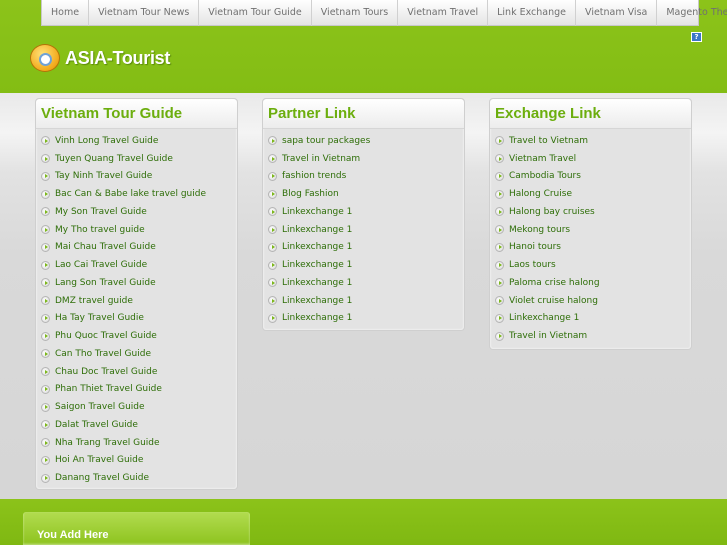  What do you see at coordinates (101, 211) in the screenshot?
I see `link-label: My Son Travel Guide` at bounding box center [101, 211].